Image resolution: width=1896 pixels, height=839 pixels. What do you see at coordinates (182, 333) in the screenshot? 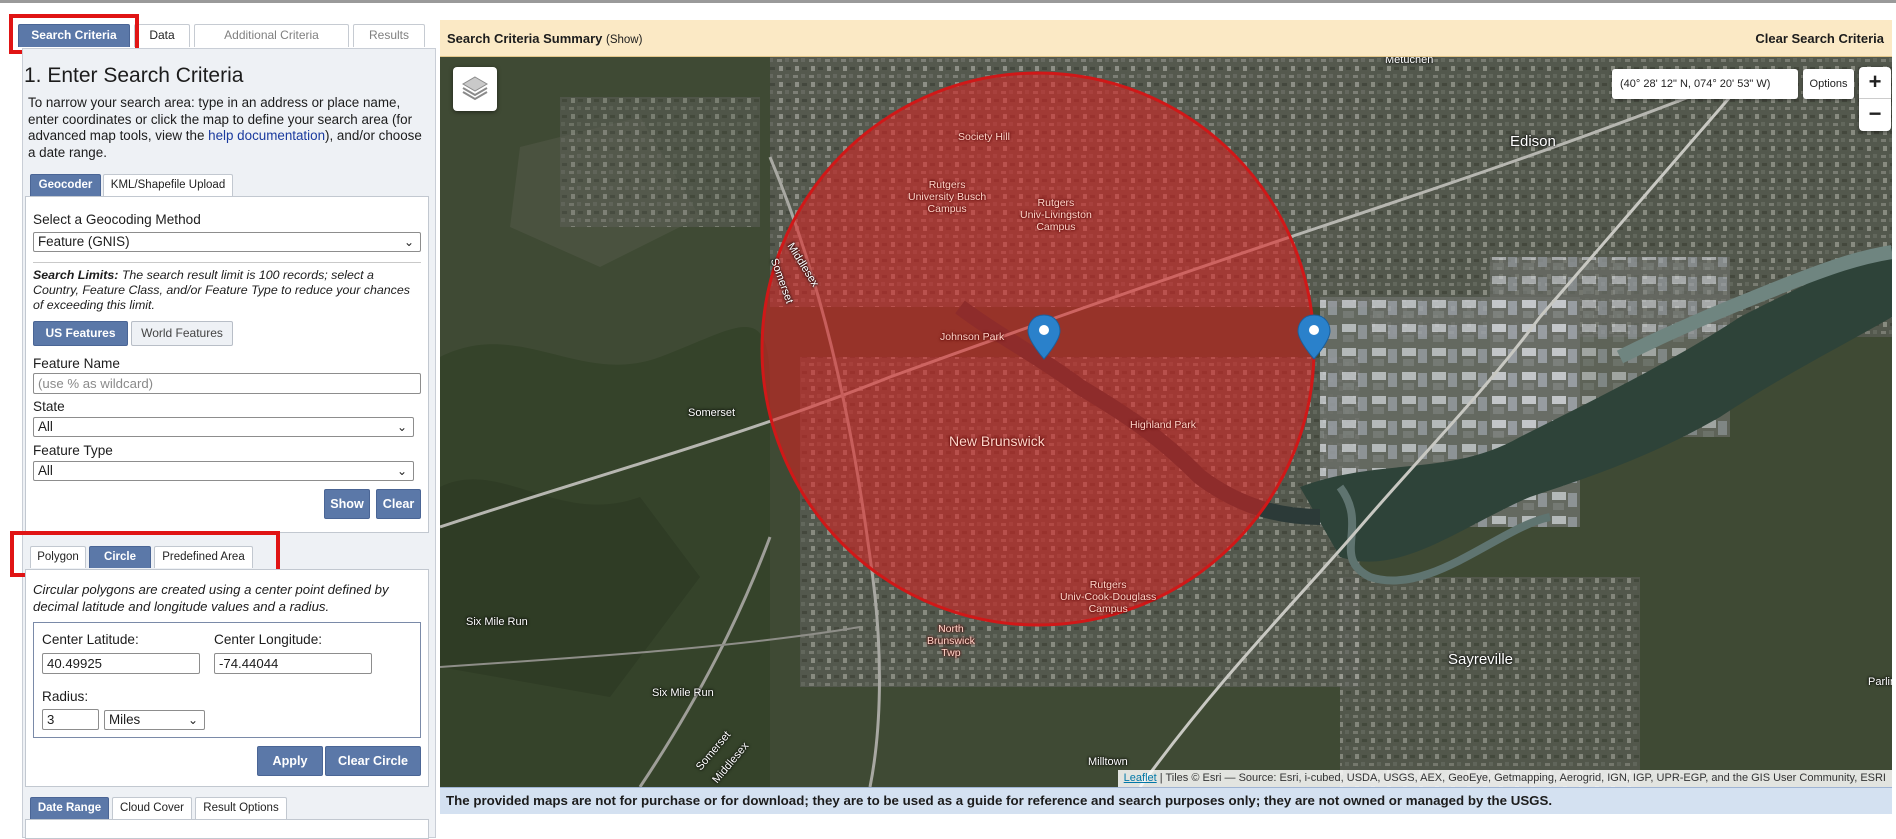
I see `world-features-button: World Features` at bounding box center [182, 333].